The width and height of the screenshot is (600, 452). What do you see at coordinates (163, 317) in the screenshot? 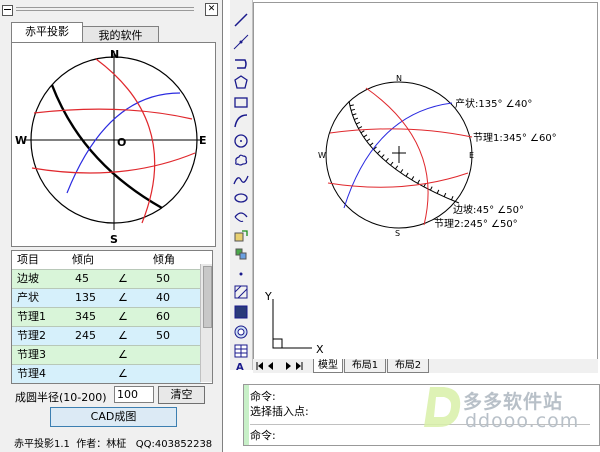
I see `cell-dip-angle: 60` at bounding box center [163, 317].